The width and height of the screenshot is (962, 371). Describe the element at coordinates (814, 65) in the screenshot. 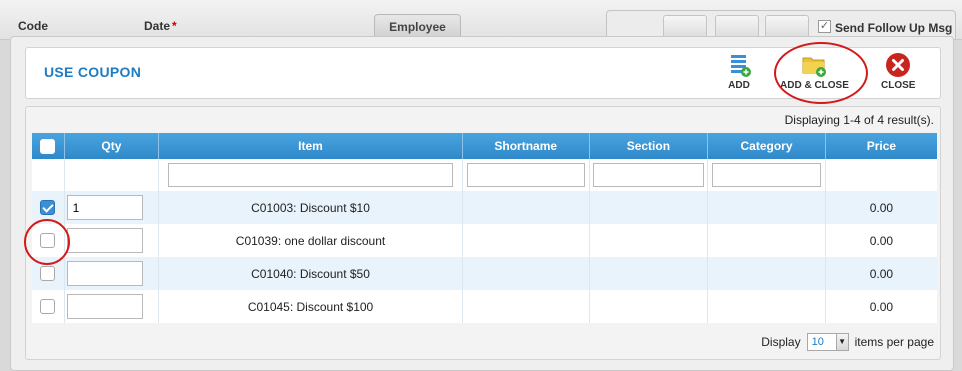

I see `folder-add-icon` at that location.